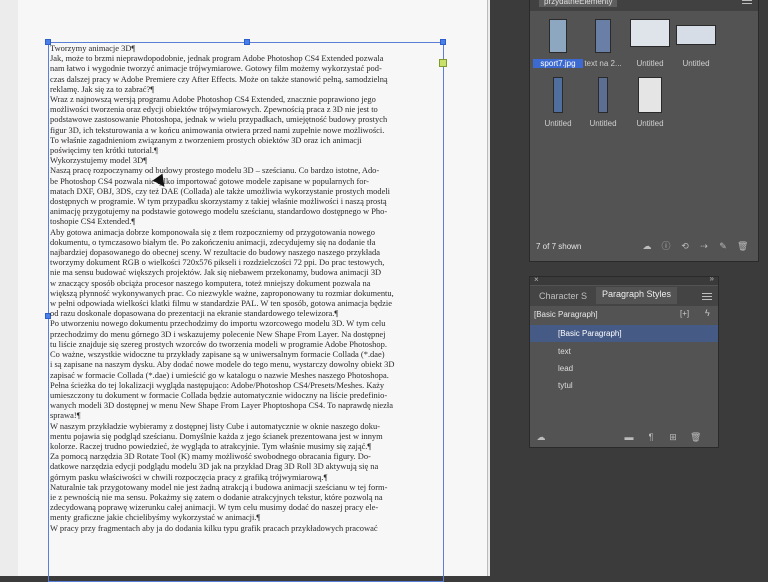  I want to click on new-style-group-icon: [+], so click(684, 313).